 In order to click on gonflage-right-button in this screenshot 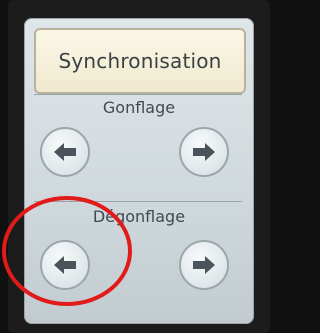, I will do `click(204, 152)`.